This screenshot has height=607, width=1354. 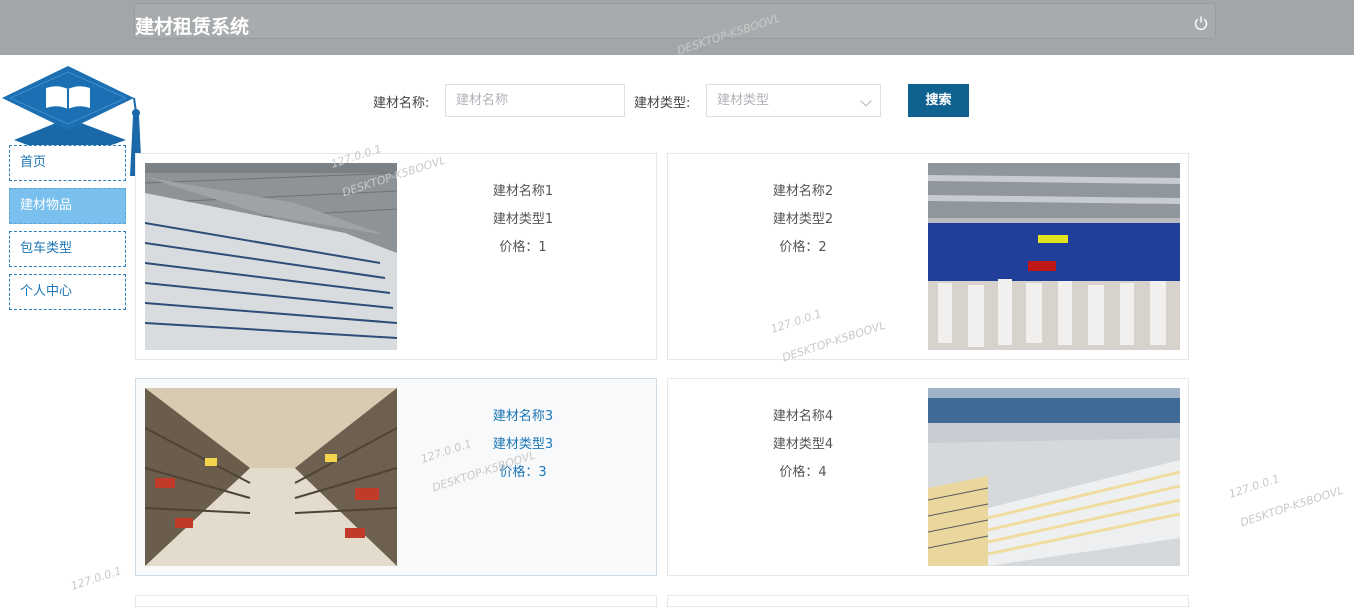 I want to click on title-box: 建材租赁系统, so click(x=675, y=21).